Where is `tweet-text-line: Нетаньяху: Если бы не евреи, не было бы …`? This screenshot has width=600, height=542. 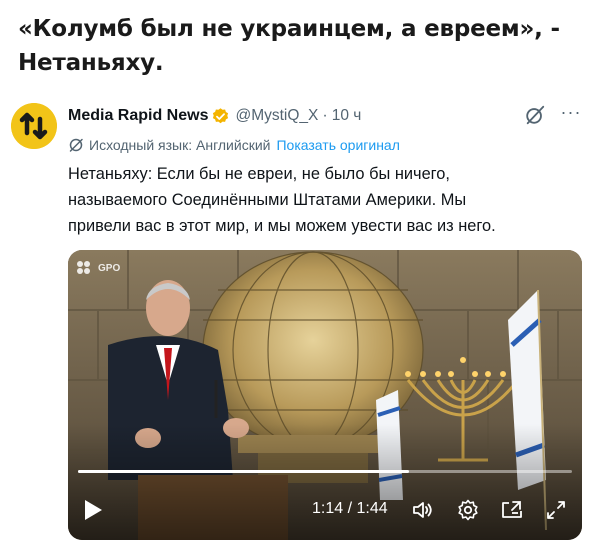 tweet-text-line: Нетаньяху: Если бы не евреи, не было бы … is located at coordinates (259, 174).